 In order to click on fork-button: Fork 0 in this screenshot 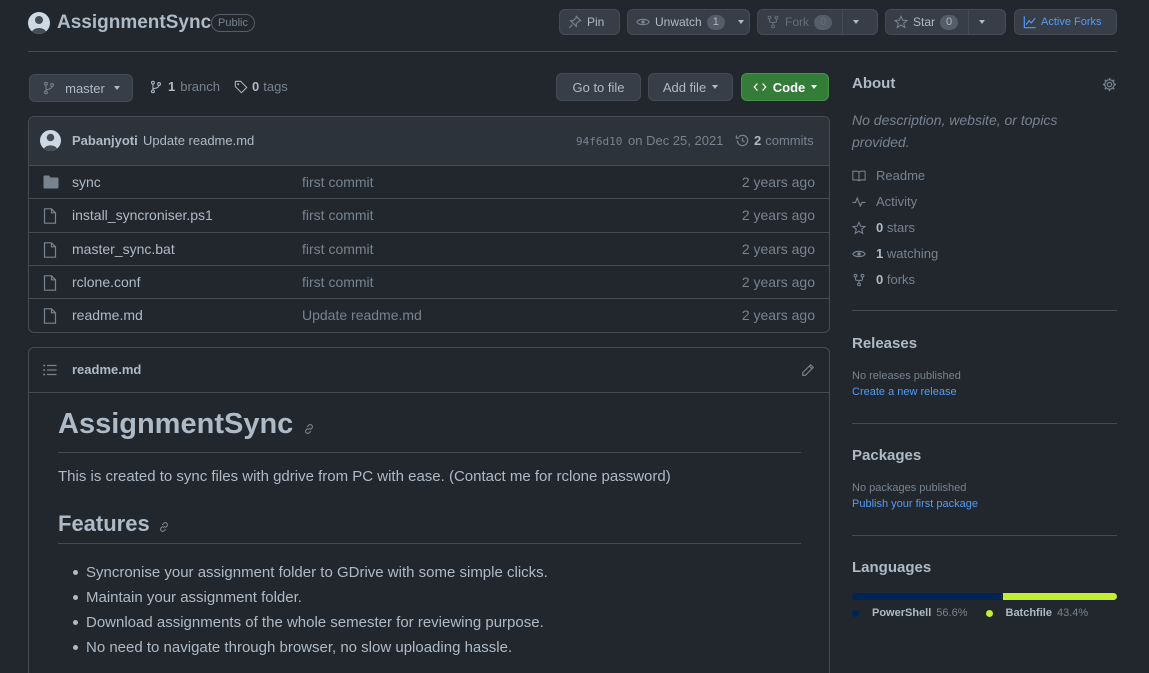, I will do `click(817, 22)`.